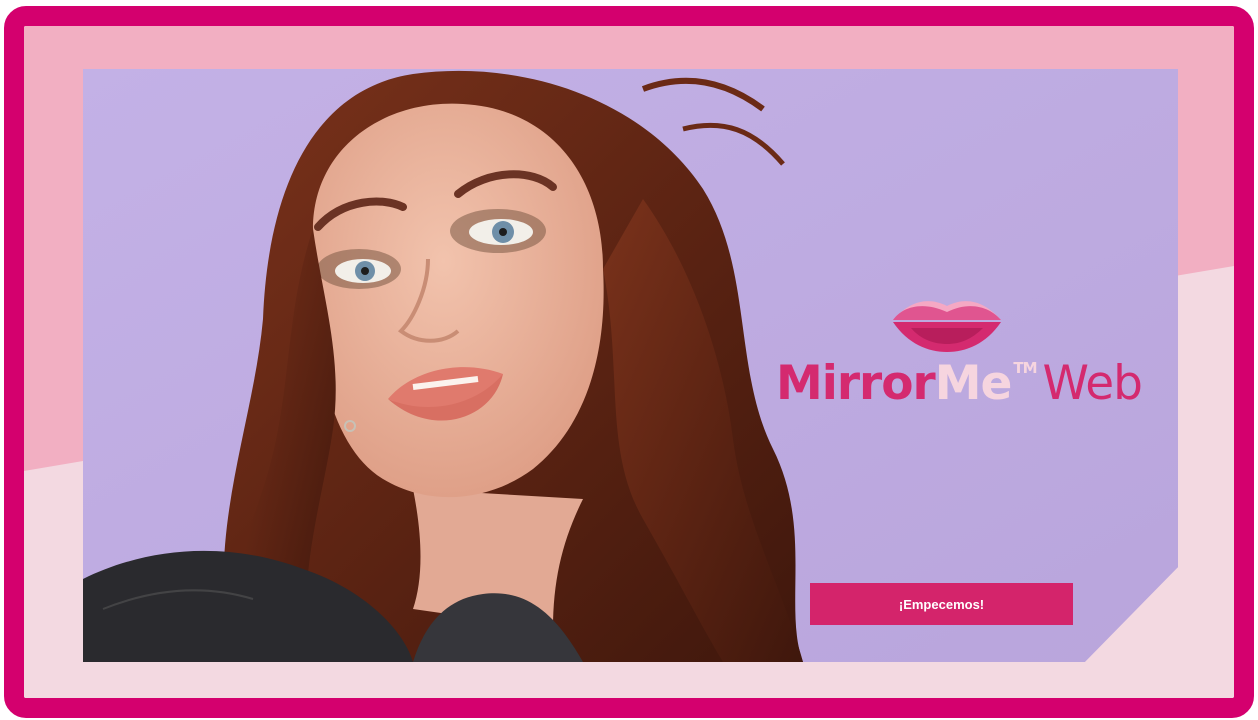 This screenshot has height=720, width=1258. Describe the element at coordinates (856, 383) in the screenshot. I see `brand-name-mirror: Mirror` at that location.